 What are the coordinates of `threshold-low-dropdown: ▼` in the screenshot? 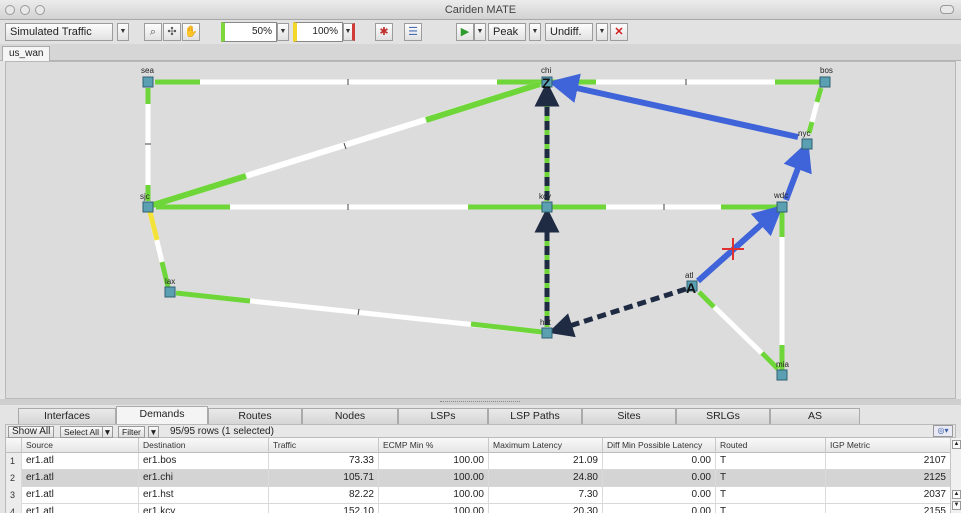 It's located at (283, 32).